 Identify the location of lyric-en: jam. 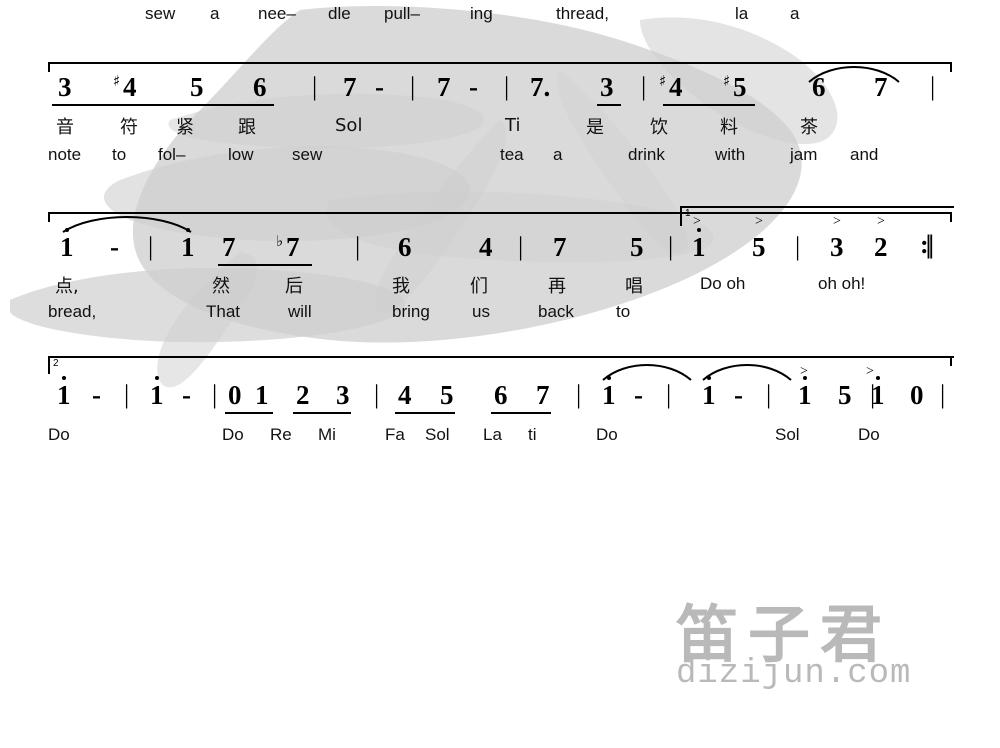
(804, 154).